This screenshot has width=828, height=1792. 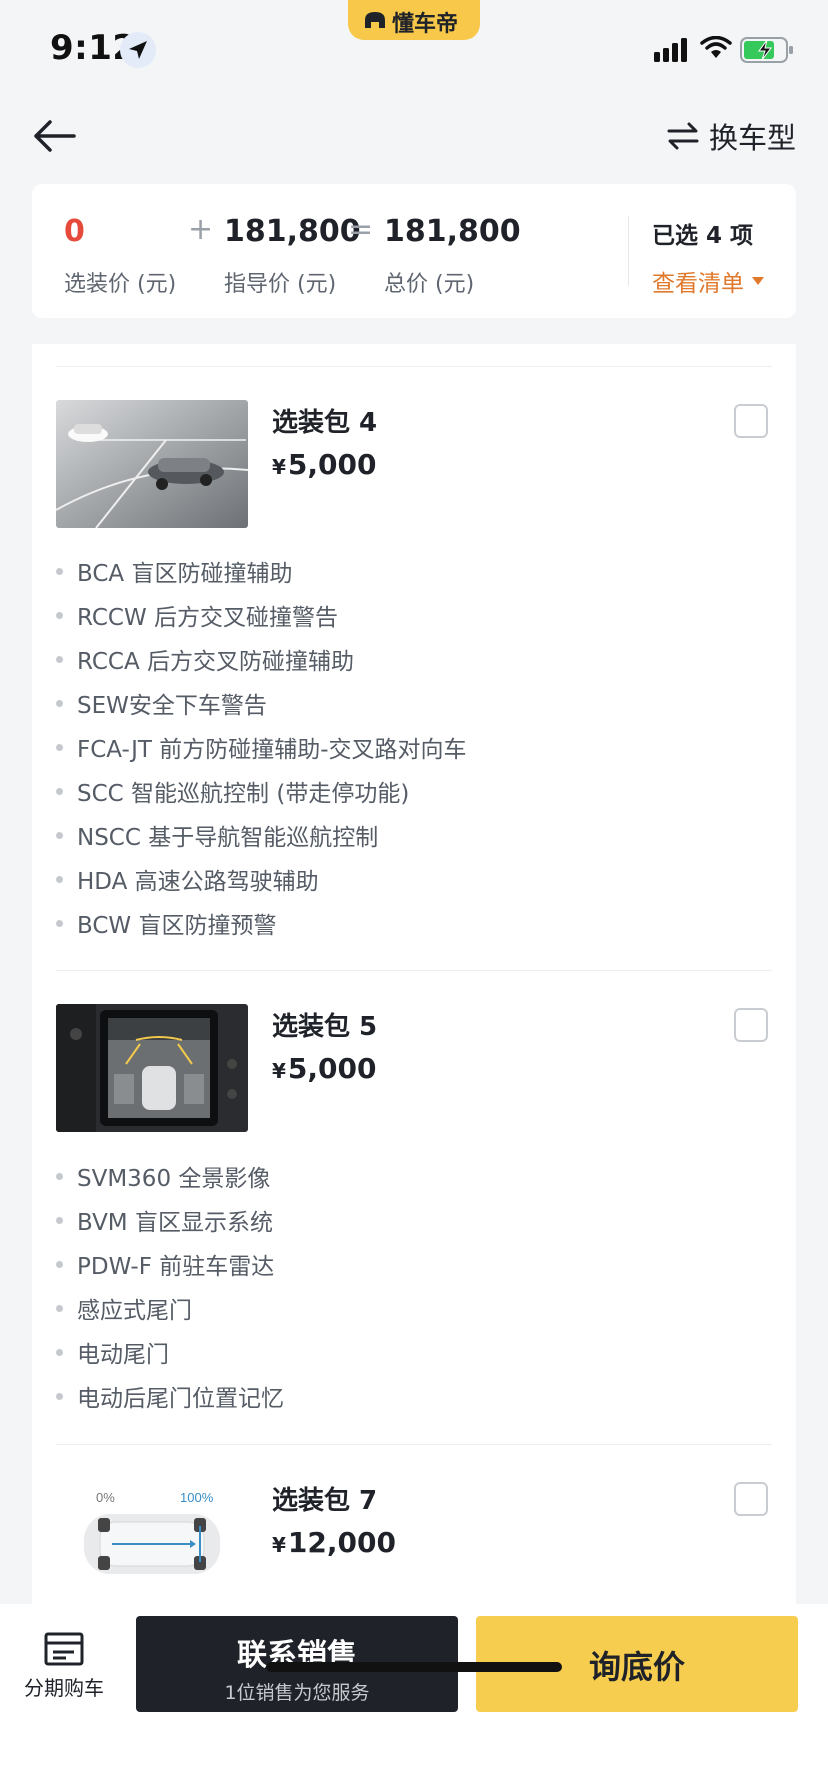 I want to click on total-price-value: 181,800, so click(x=452, y=231).